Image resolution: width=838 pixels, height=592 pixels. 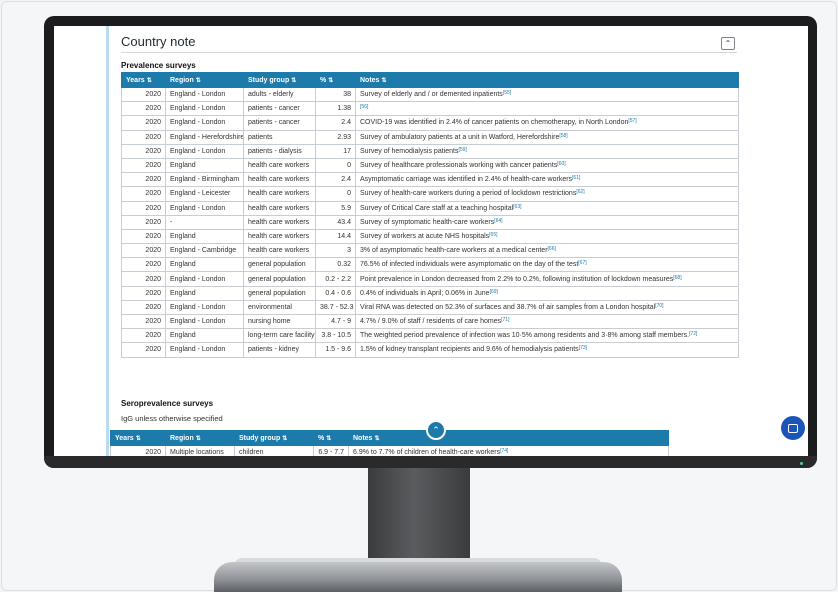 What do you see at coordinates (279, 307) in the screenshot?
I see `study-group-cell: environmental` at bounding box center [279, 307].